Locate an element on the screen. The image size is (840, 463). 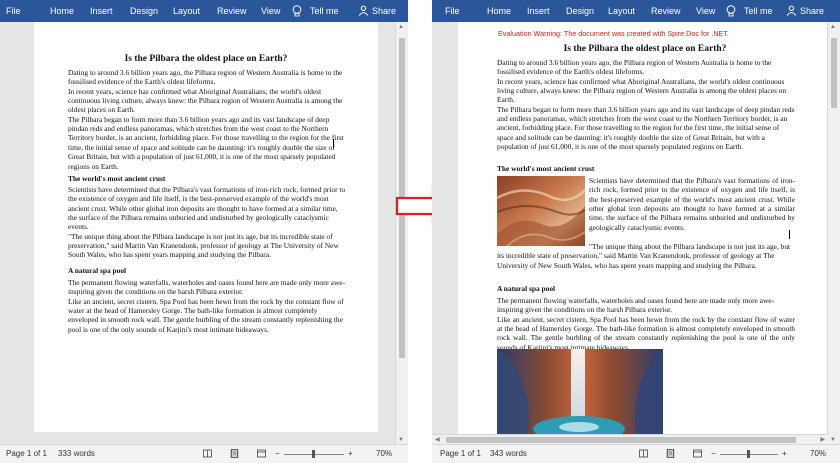
scroll-thumb is located at coordinates (834, 73).